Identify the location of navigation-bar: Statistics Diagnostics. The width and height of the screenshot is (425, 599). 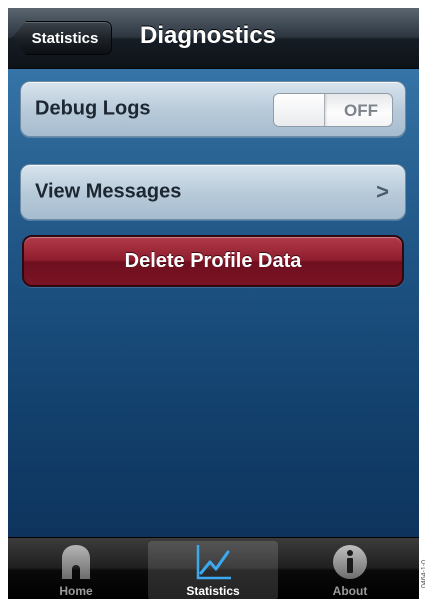
(213, 38).